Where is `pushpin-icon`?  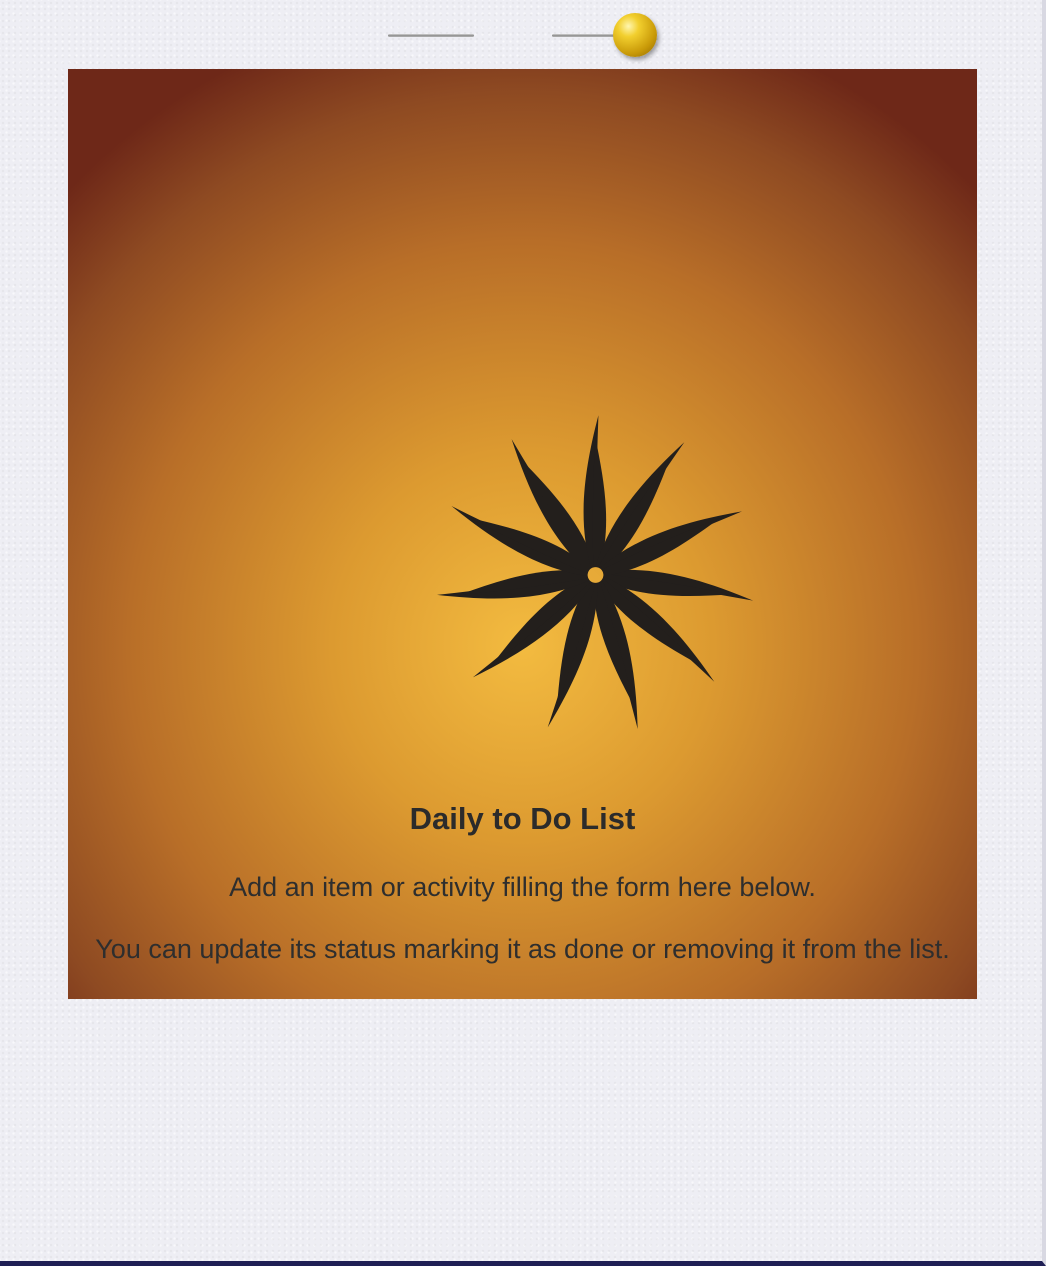 pushpin-icon is located at coordinates (635, 35).